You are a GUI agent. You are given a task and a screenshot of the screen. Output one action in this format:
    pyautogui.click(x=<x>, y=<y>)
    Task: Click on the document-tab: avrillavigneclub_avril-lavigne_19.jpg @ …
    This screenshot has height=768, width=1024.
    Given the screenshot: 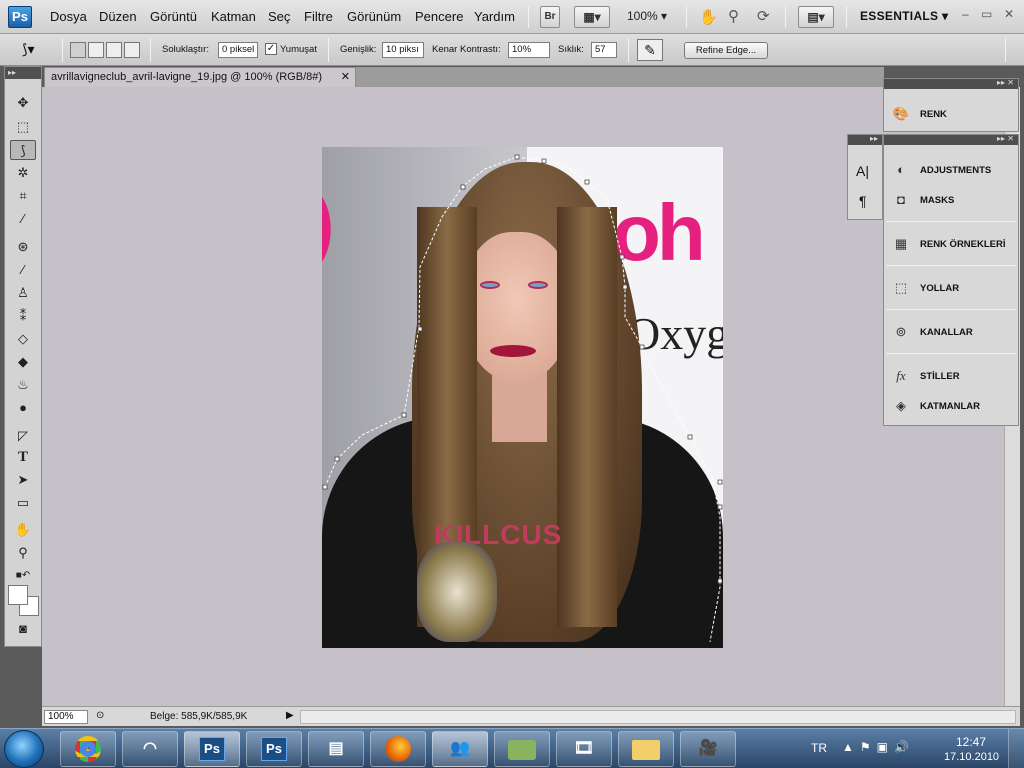 What is the action you would take?
    pyautogui.click(x=200, y=77)
    